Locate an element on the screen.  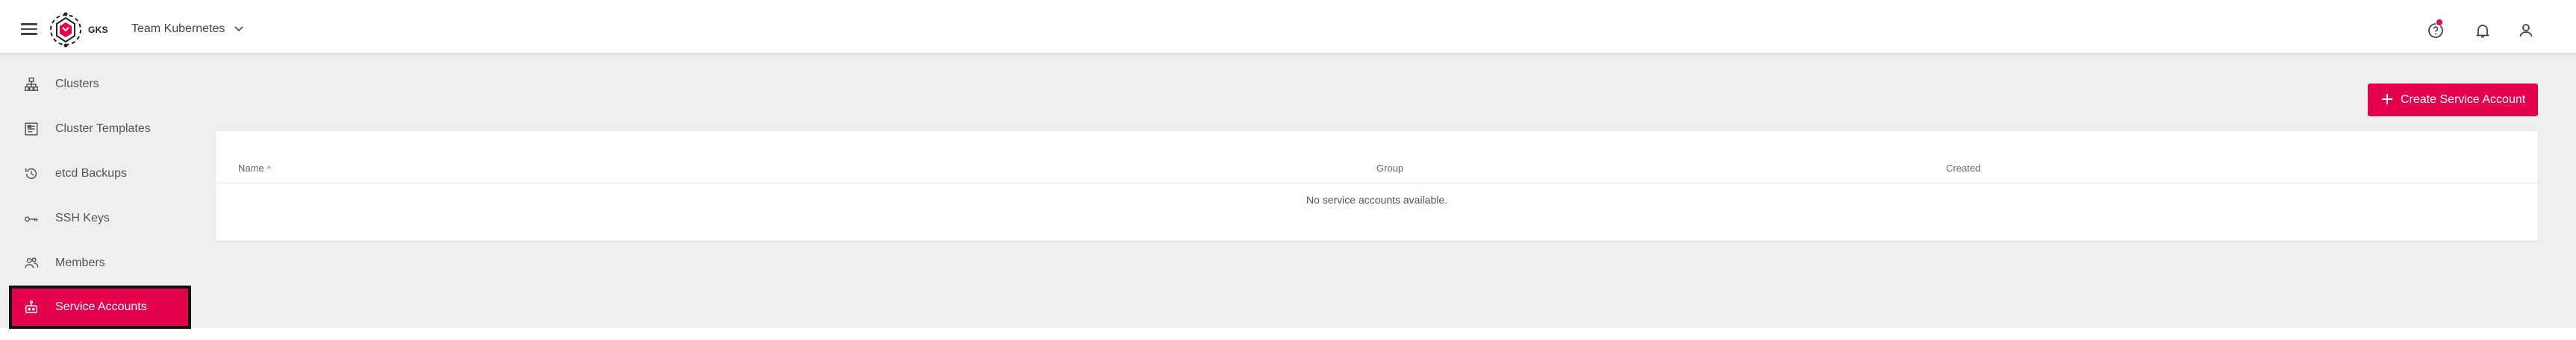
chevron-down-icon is located at coordinates (239, 29).